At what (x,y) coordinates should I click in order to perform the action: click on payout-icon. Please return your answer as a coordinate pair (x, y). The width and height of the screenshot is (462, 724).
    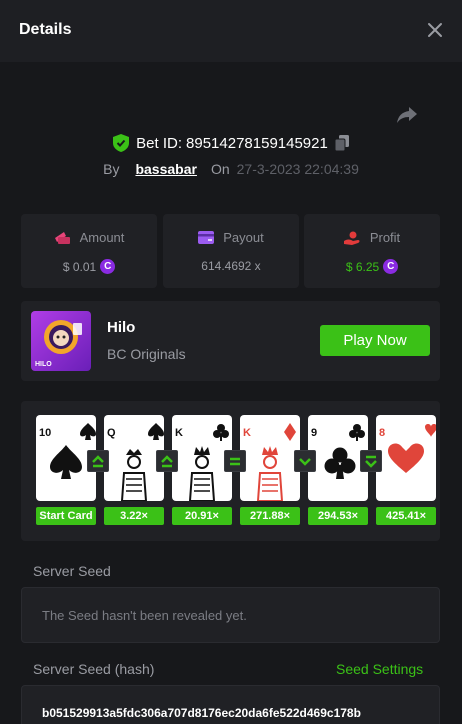
    Looking at the image, I should click on (206, 237).